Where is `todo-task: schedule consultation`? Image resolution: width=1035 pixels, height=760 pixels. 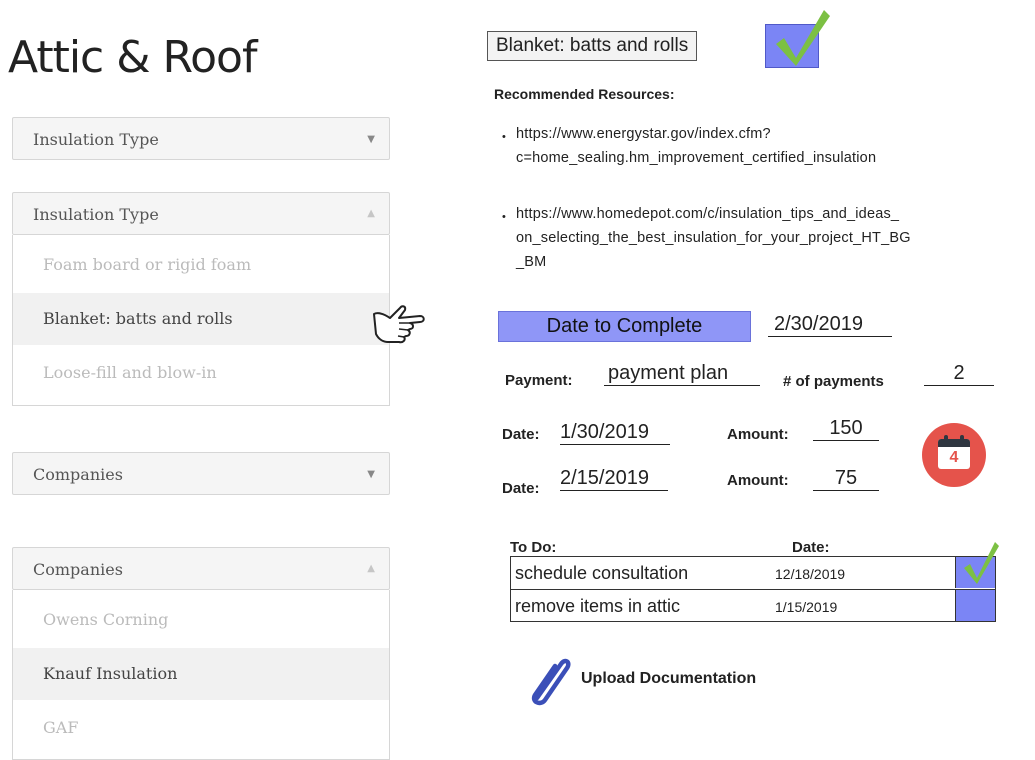
todo-task: schedule consultation is located at coordinates (602, 573).